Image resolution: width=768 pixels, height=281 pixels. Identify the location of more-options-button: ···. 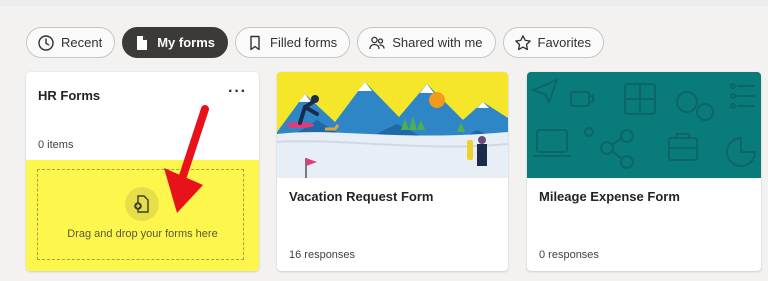
(237, 92).